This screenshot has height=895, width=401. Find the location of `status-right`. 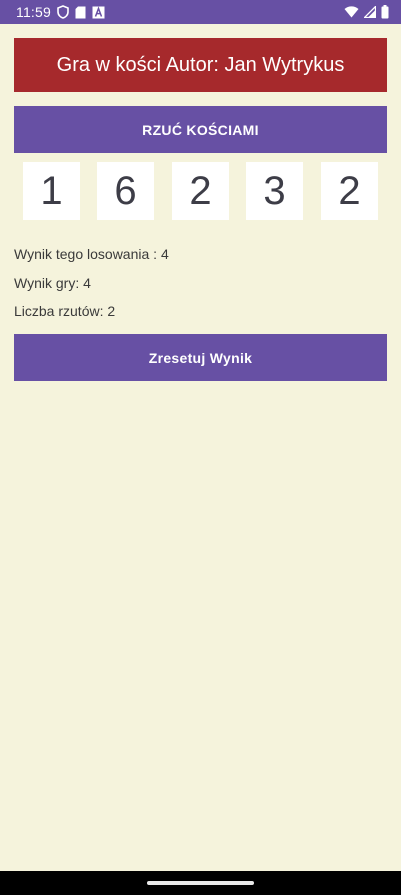

status-right is located at coordinates (366, 12).